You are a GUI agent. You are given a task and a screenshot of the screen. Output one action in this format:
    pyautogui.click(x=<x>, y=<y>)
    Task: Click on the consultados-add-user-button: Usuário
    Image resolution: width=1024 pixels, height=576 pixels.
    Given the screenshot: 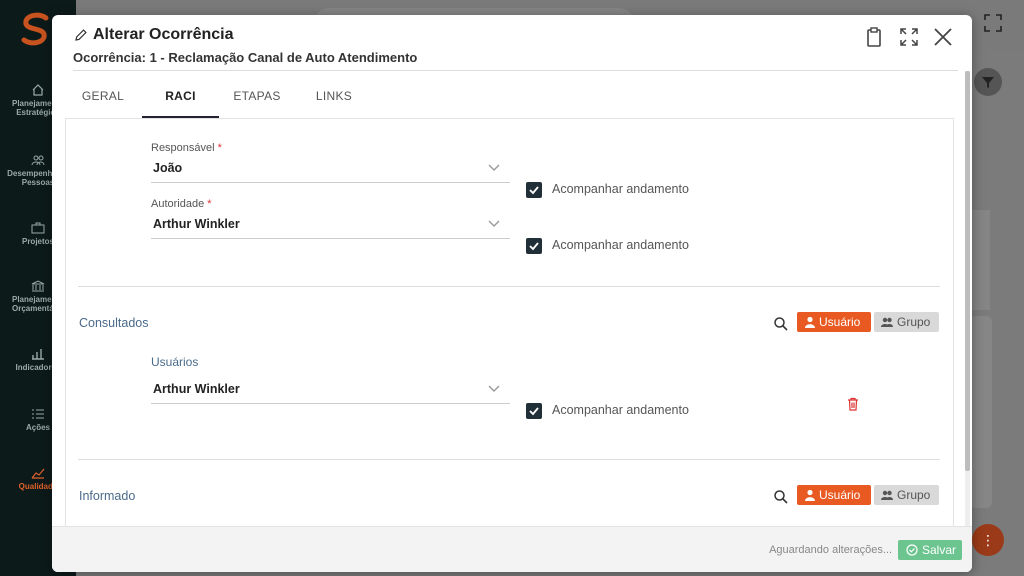 What is the action you would take?
    pyautogui.click(x=834, y=322)
    